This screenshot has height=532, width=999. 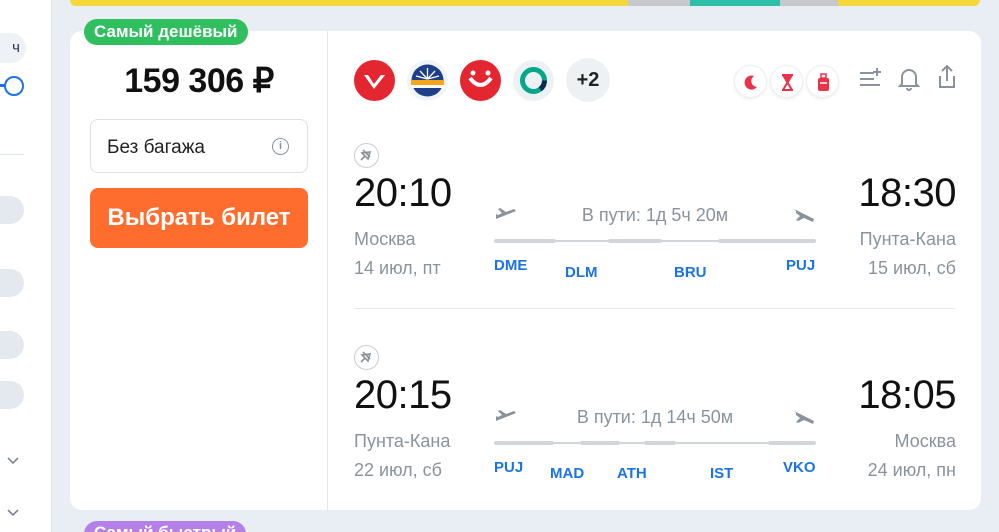 What do you see at coordinates (947, 78) in the screenshot?
I see `share-icon` at bounding box center [947, 78].